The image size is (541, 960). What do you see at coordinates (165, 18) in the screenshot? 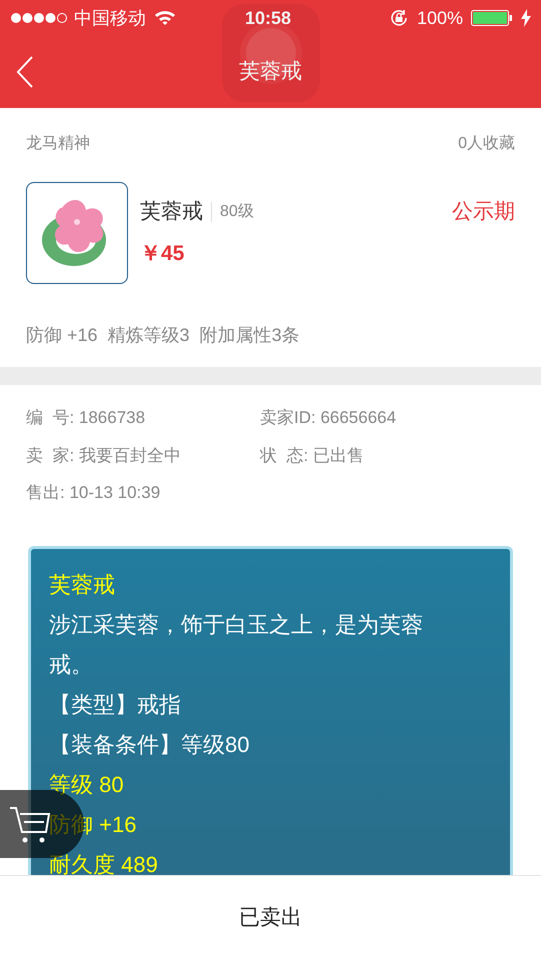
I see `wifi-icon` at bounding box center [165, 18].